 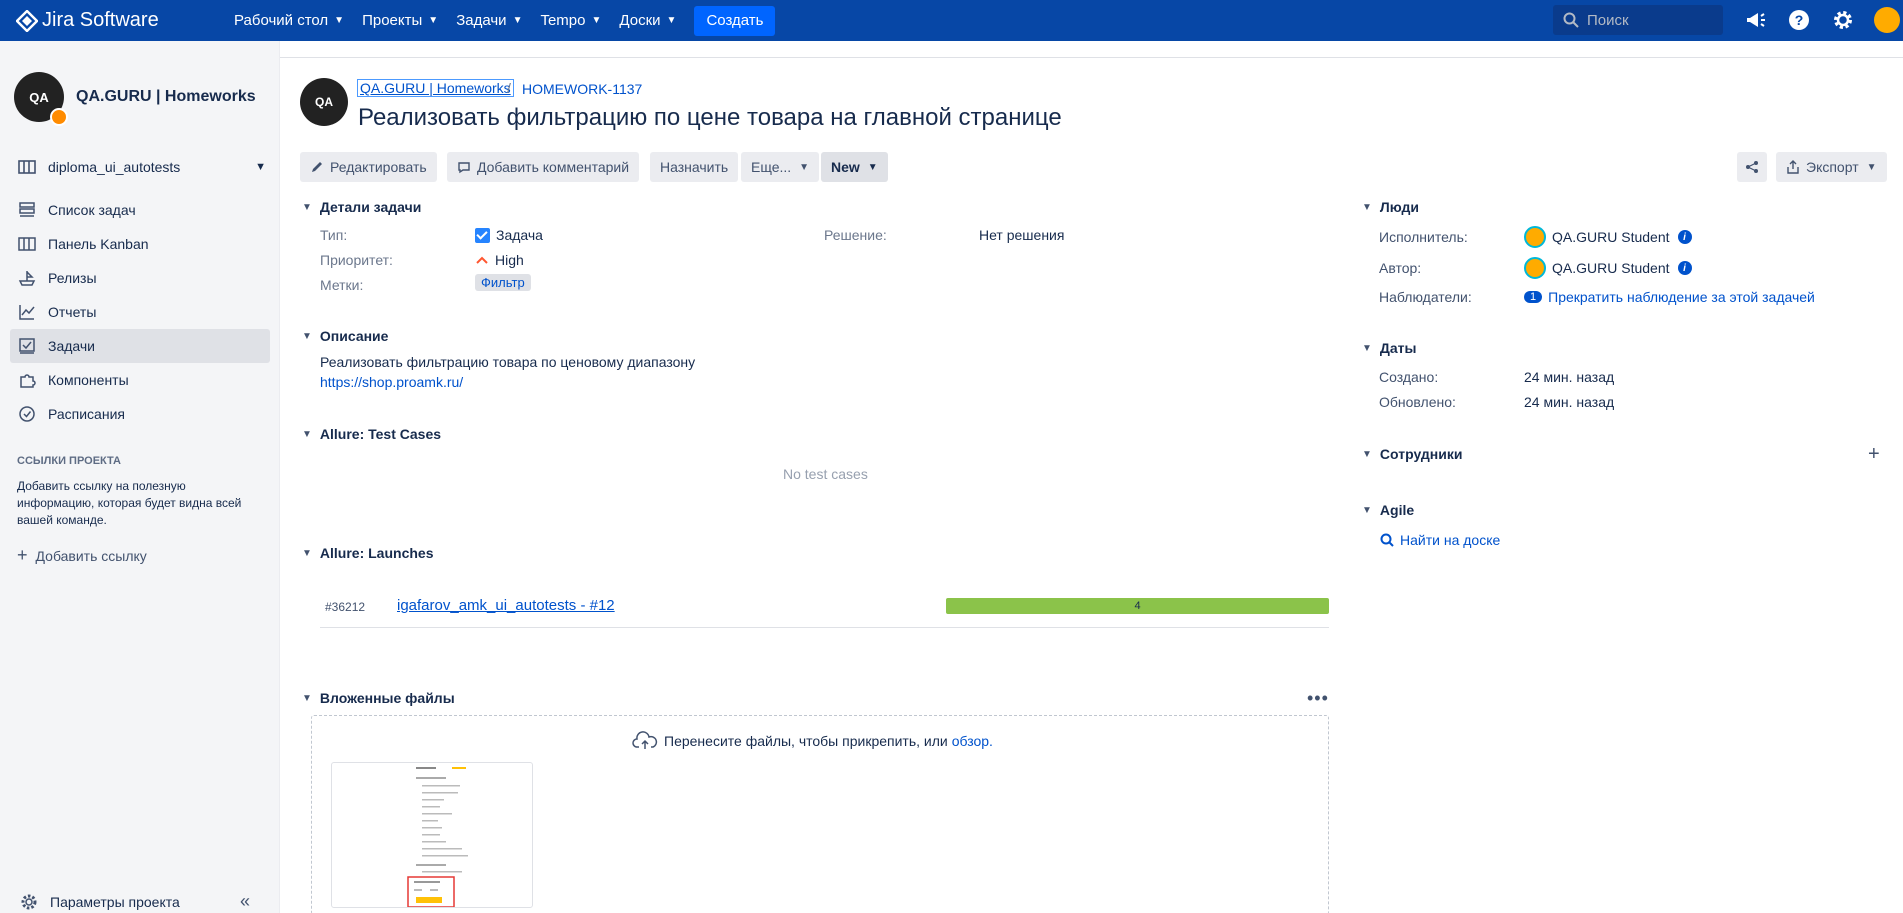 I want to click on nav-boards: Доски ▼, so click(x=647, y=20).